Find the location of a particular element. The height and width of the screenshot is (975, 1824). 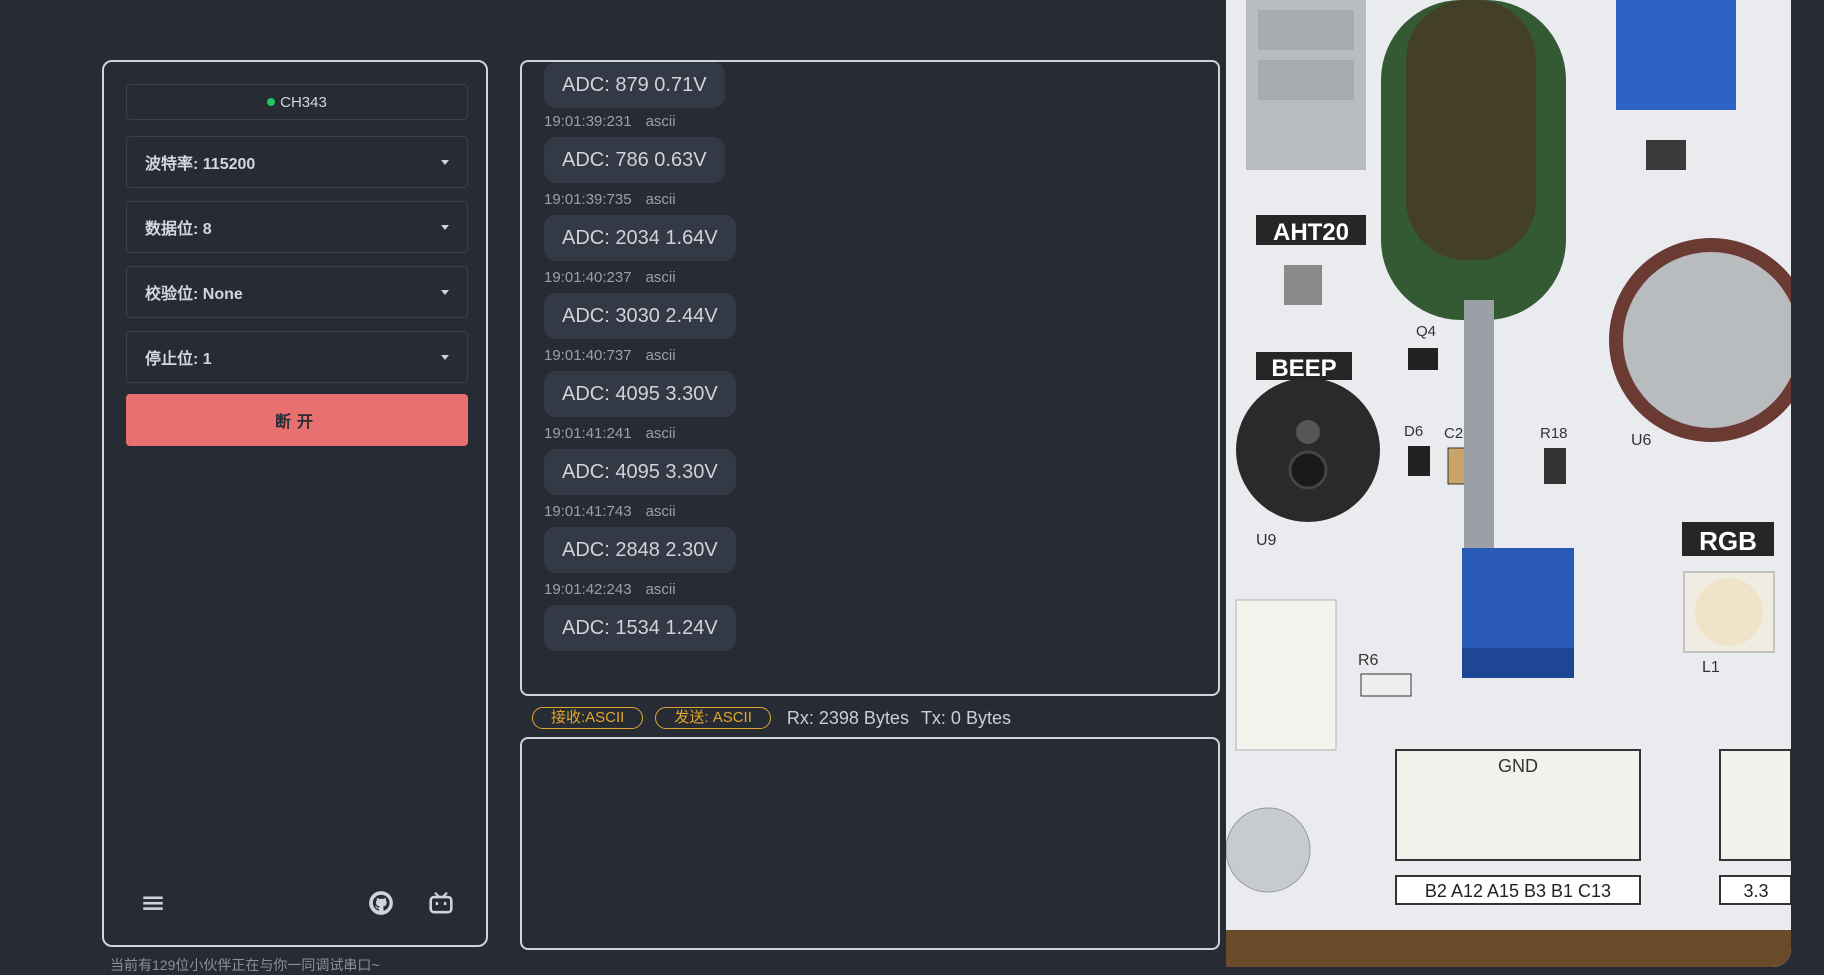

board-label-r6: R6 is located at coordinates (1368, 660).